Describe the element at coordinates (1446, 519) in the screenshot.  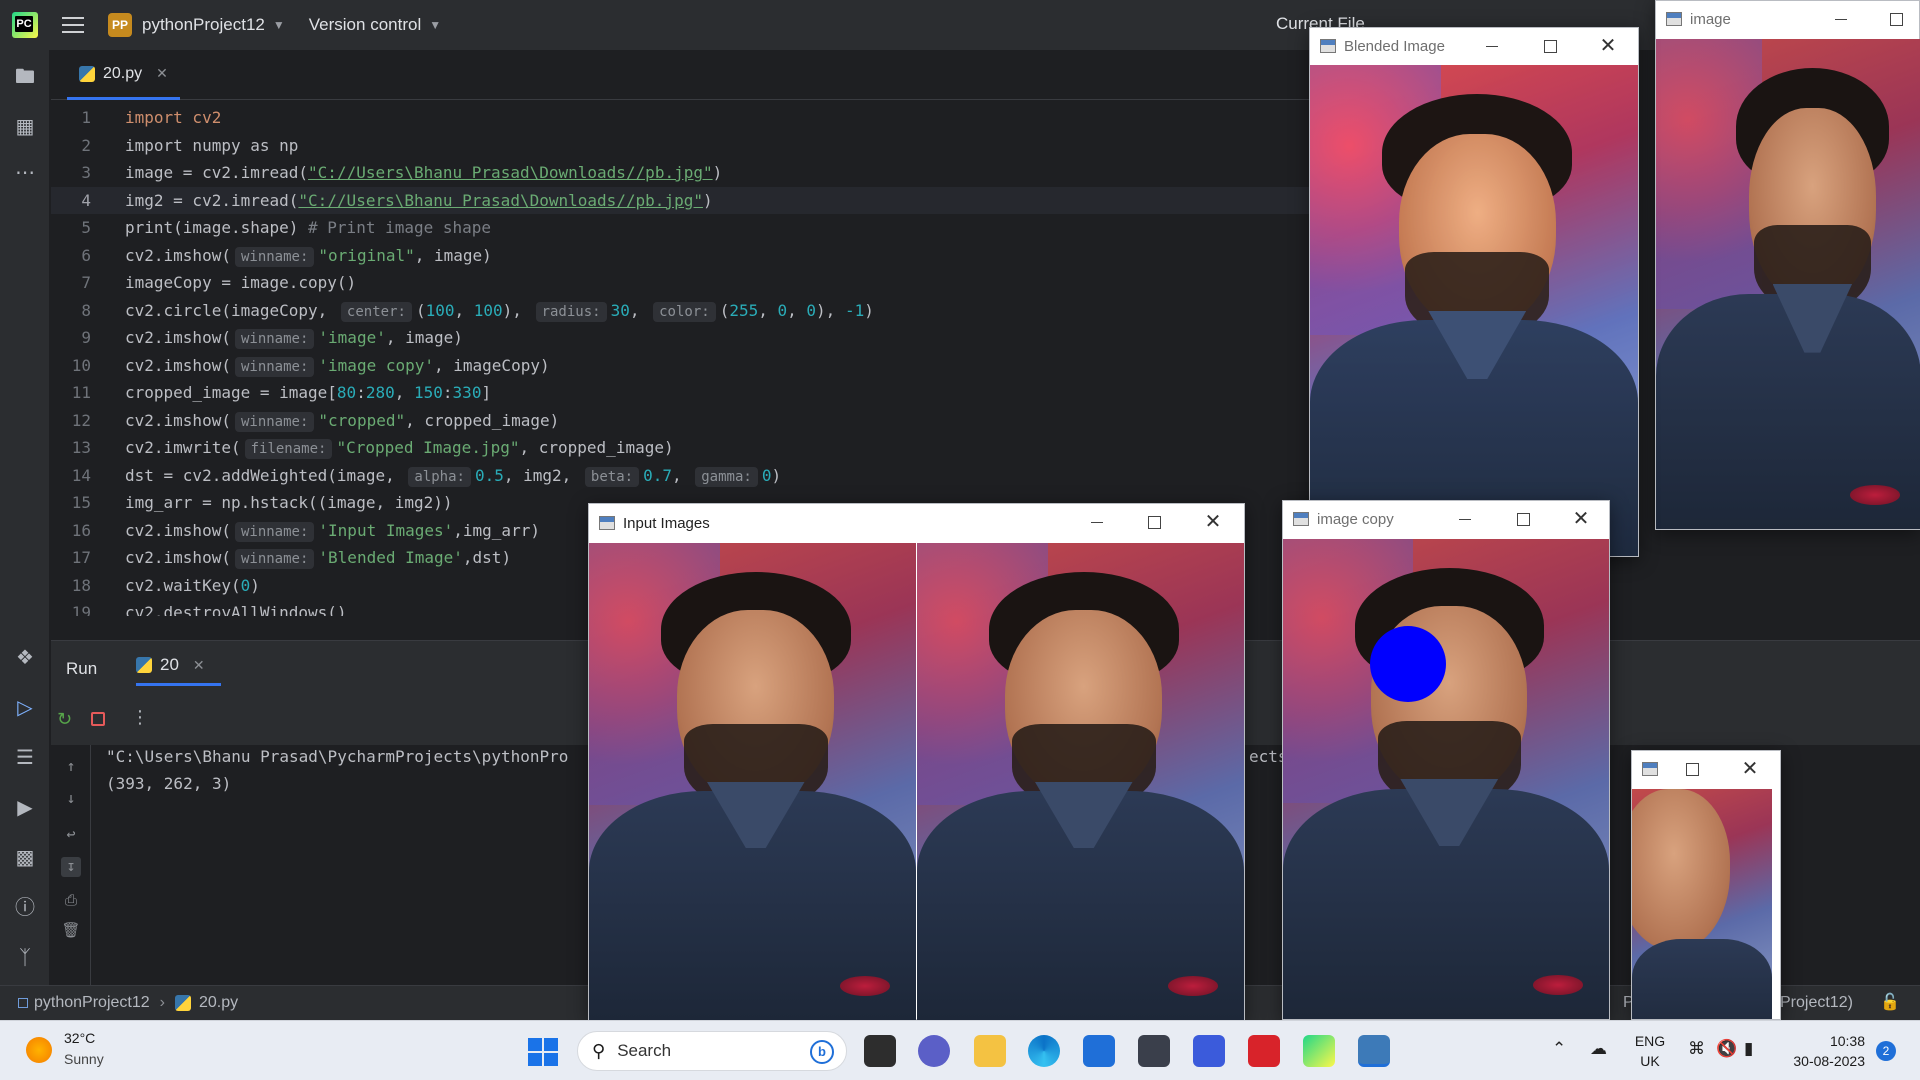
I see `window-title-bar: image copy ✕` at that location.